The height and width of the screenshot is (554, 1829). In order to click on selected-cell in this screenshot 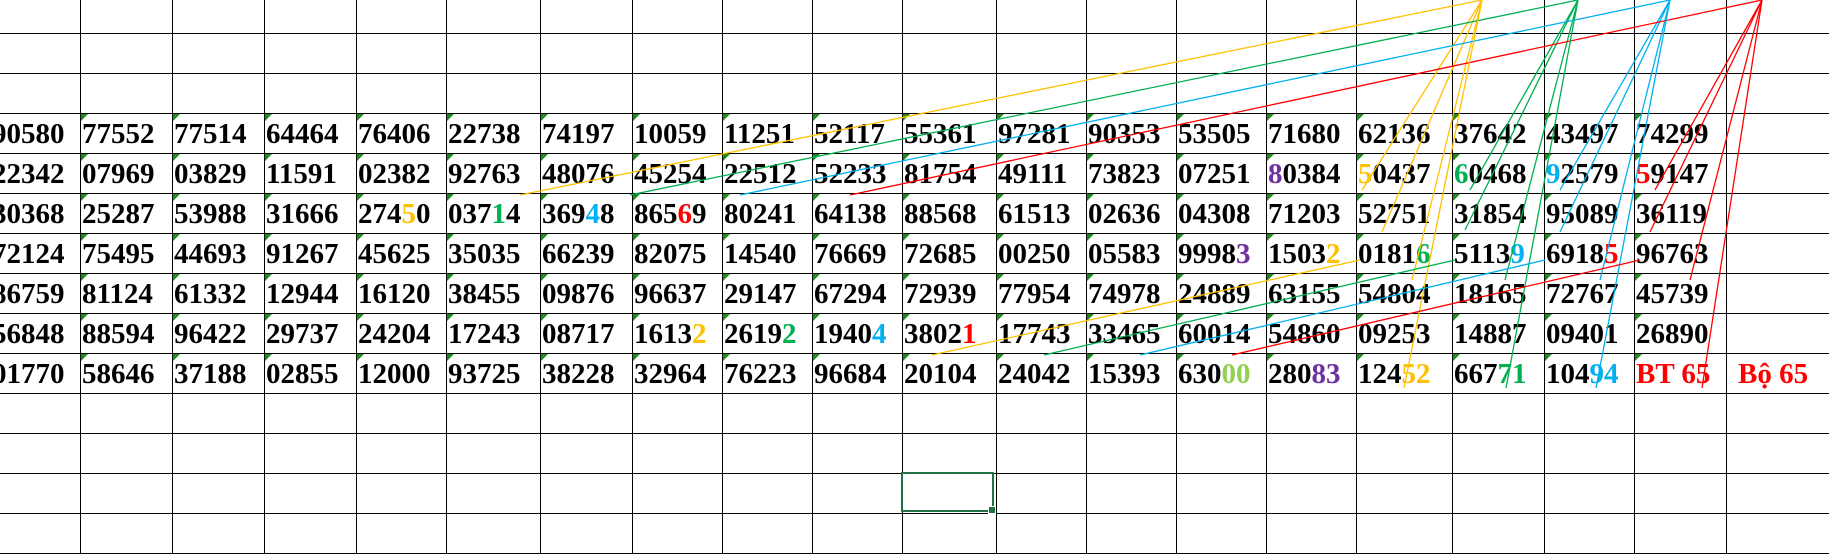, I will do `click(948, 493)`.